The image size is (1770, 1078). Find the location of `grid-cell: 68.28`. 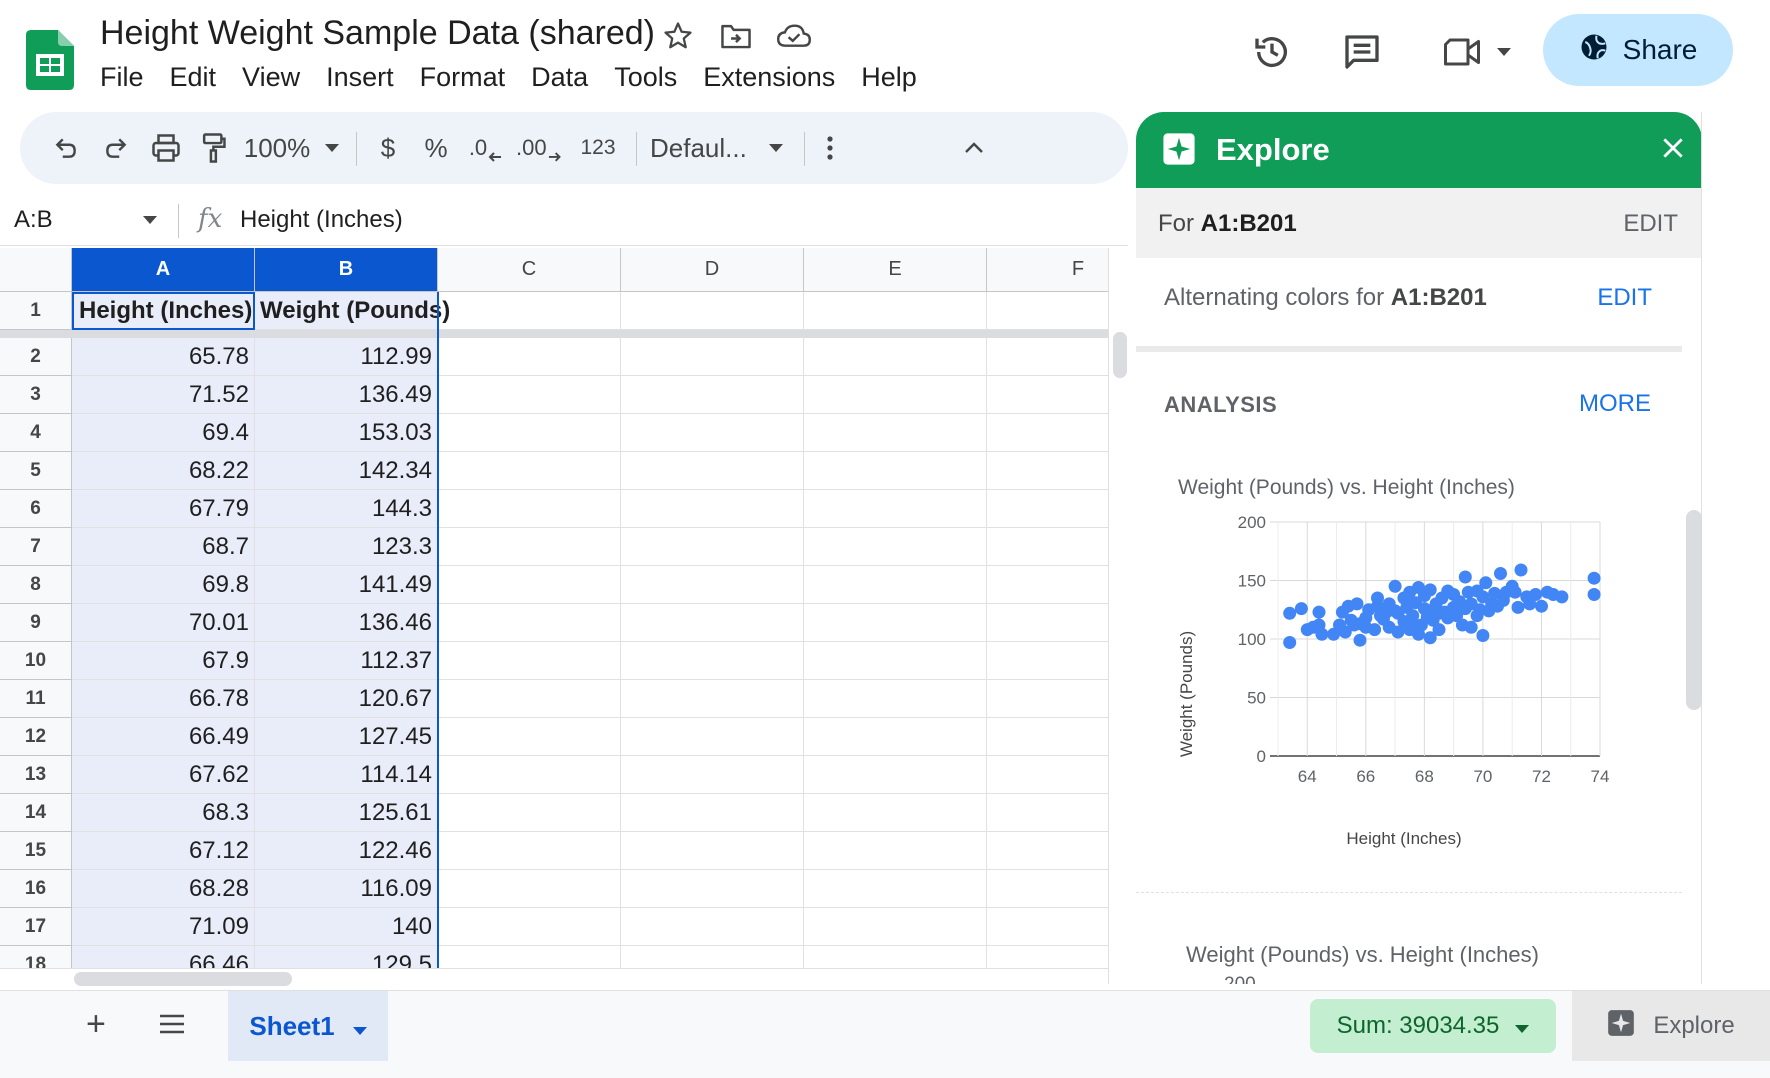

grid-cell: 68.28 is located at coordinates (163, 889).